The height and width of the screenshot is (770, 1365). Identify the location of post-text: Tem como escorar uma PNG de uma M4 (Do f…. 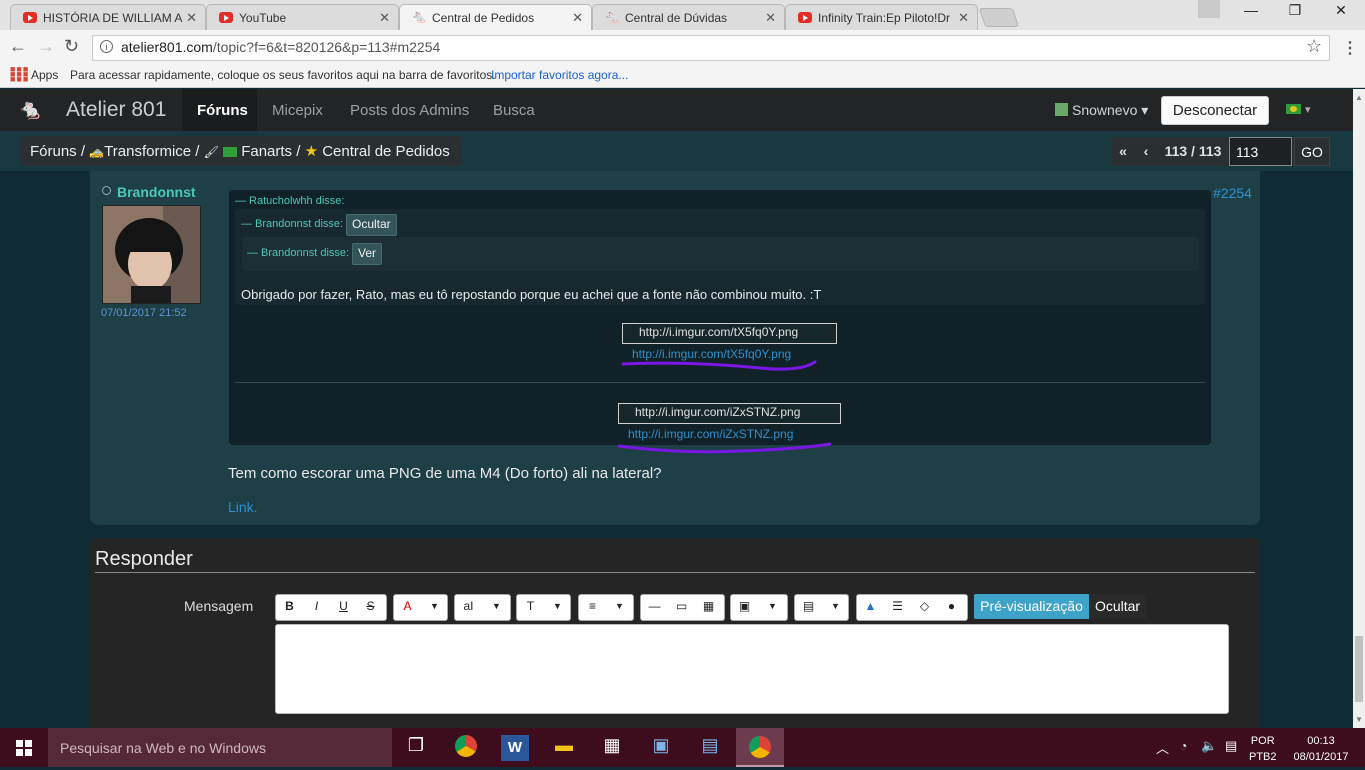
(445, 473).